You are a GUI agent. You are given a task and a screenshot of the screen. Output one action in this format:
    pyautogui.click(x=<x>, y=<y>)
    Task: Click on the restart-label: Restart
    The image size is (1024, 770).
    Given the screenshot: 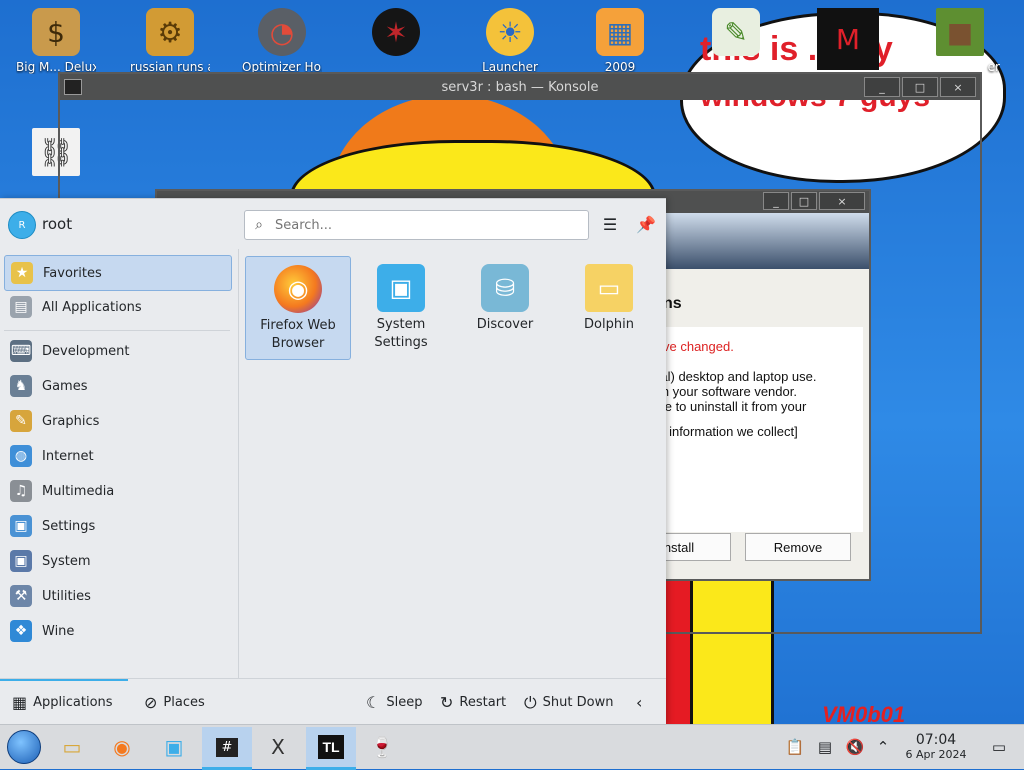 What is the action you would take?
    pyautogui.click(x=483, y=702)
    